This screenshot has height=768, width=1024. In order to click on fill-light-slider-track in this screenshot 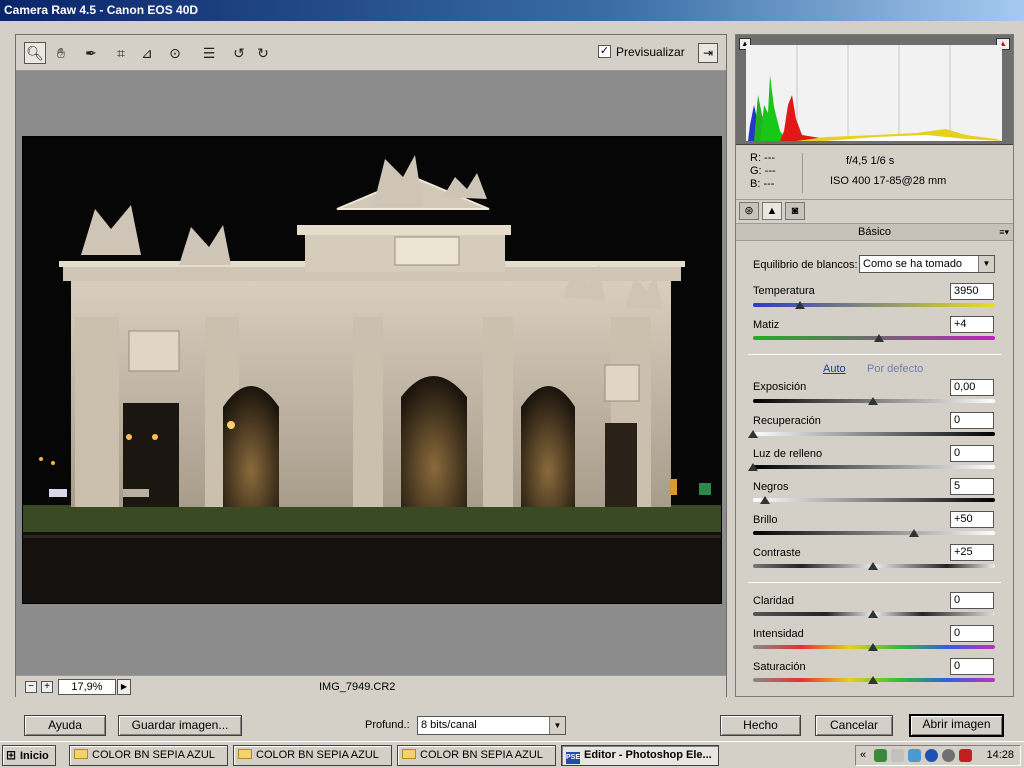, I will do `click(874, 467)`.